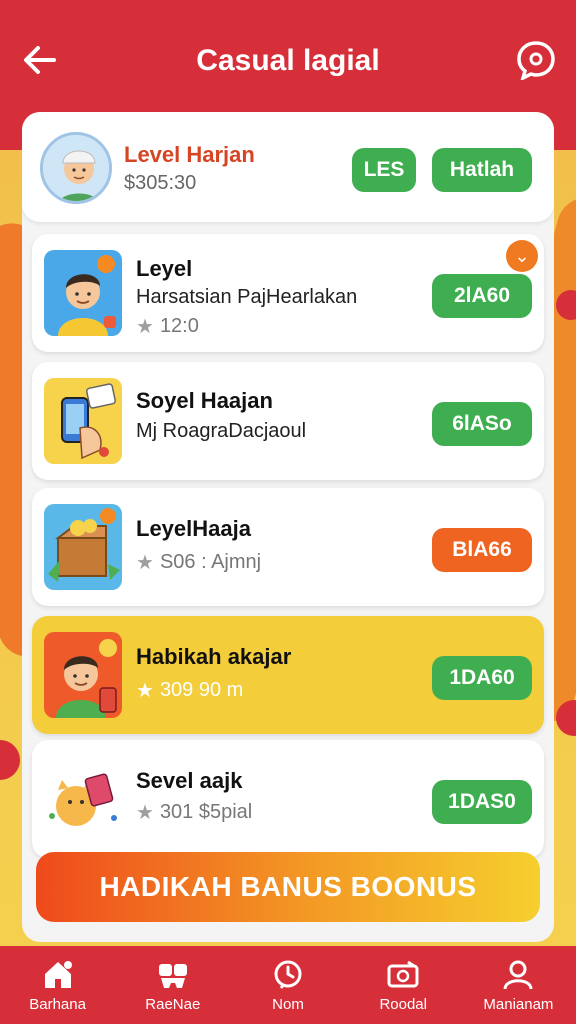  What do you see at coordinates (189, 154) in the screenshot?
I see `profile-name: Level Harjan` at bounding box center [189, 154].